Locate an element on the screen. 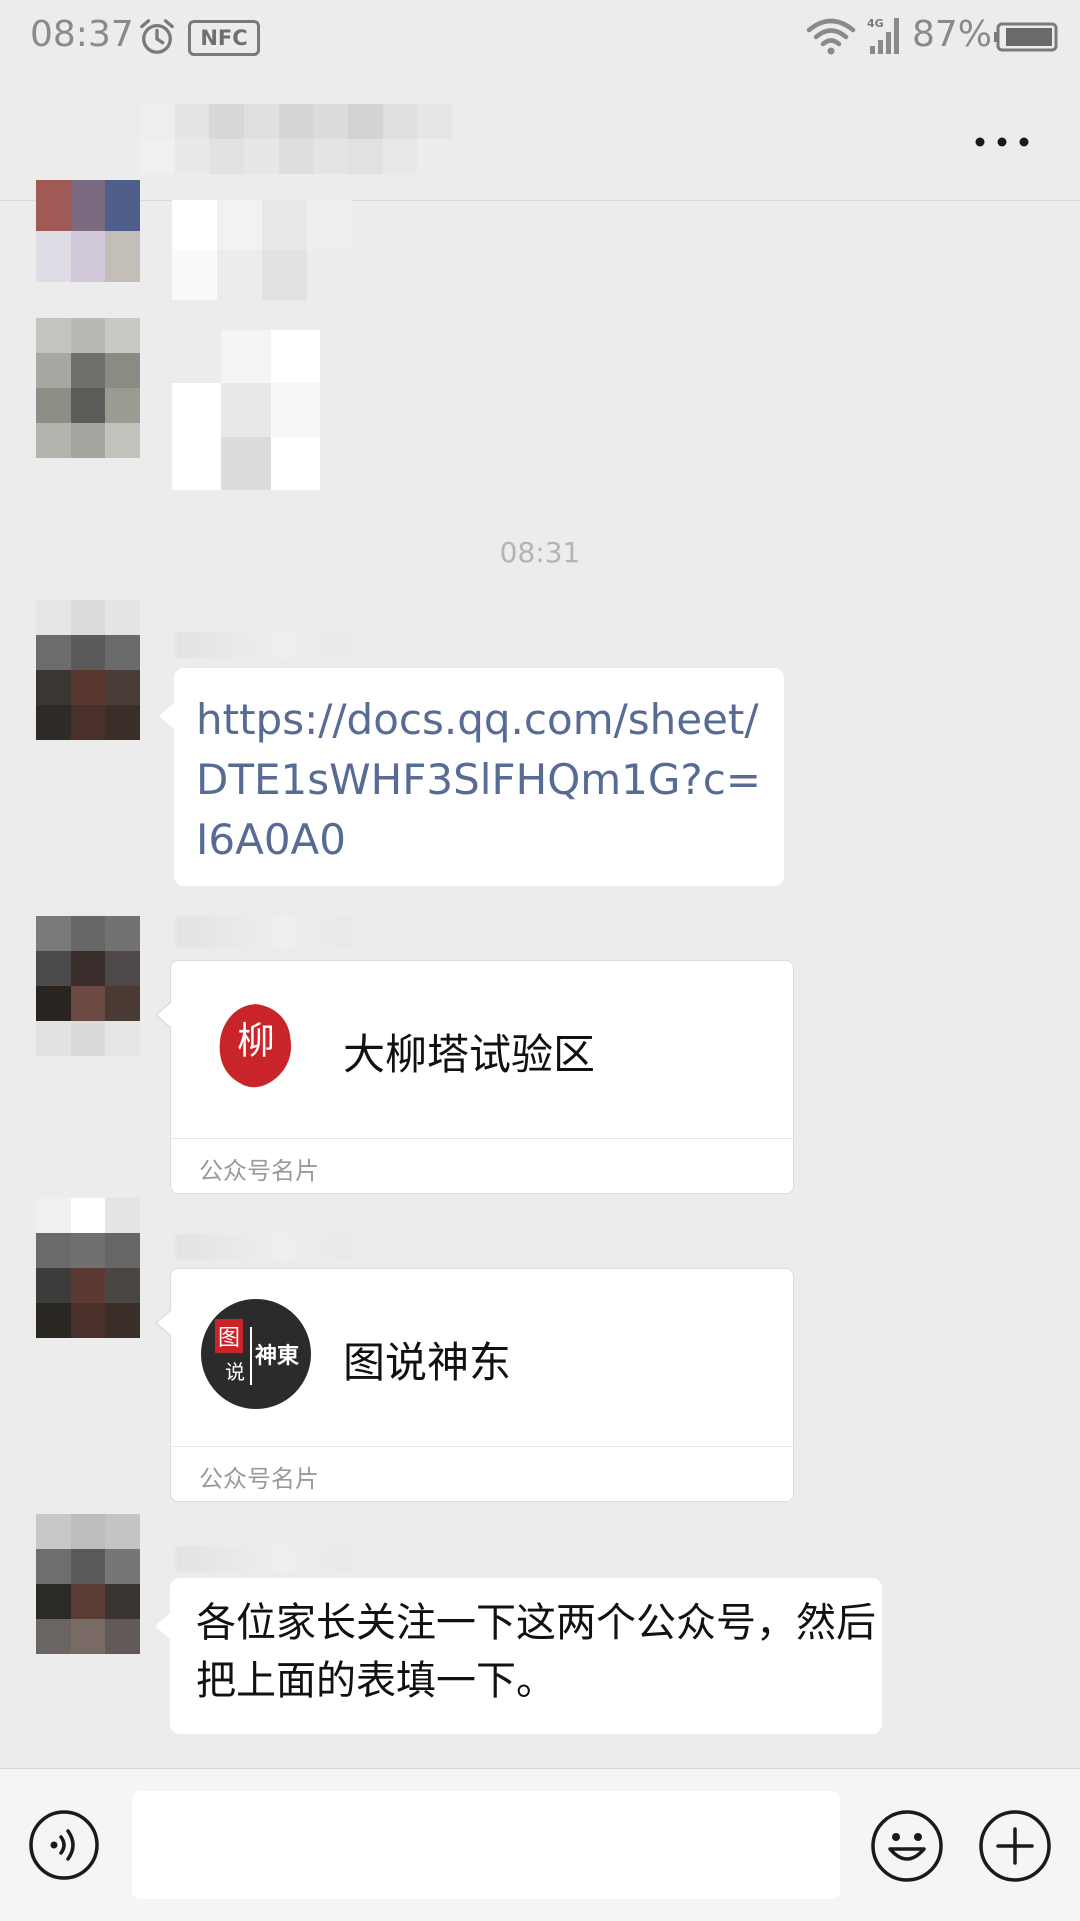 This screenshot has height=1921, width=1080. official-account-card: 柳 大柳塔试验区 公众号名片 is located at coordinates (474, 1077).